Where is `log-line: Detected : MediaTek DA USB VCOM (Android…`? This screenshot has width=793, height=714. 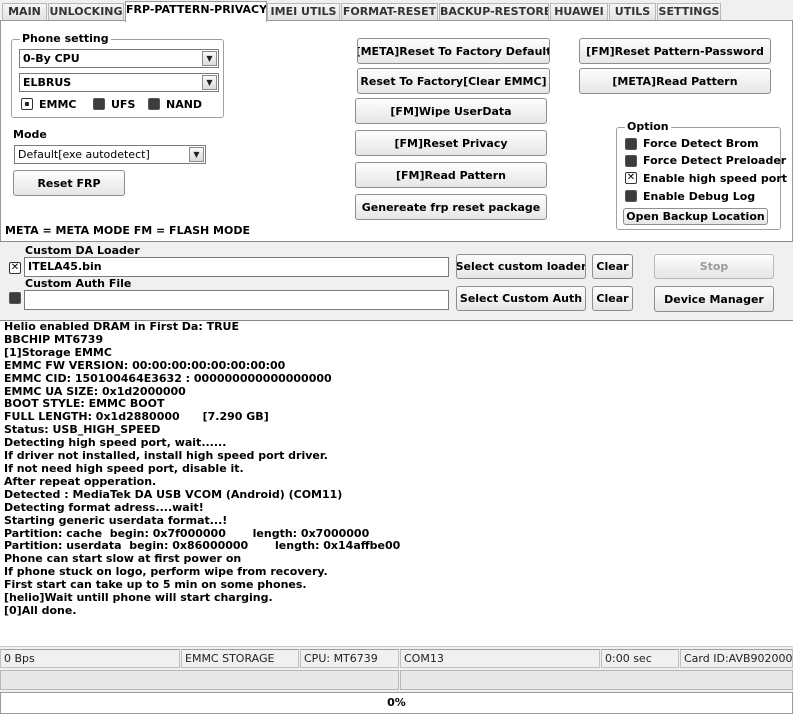
log-line: Detected : MediaTek DA USB VCOM (Android… is located at coordinates (173, 494).